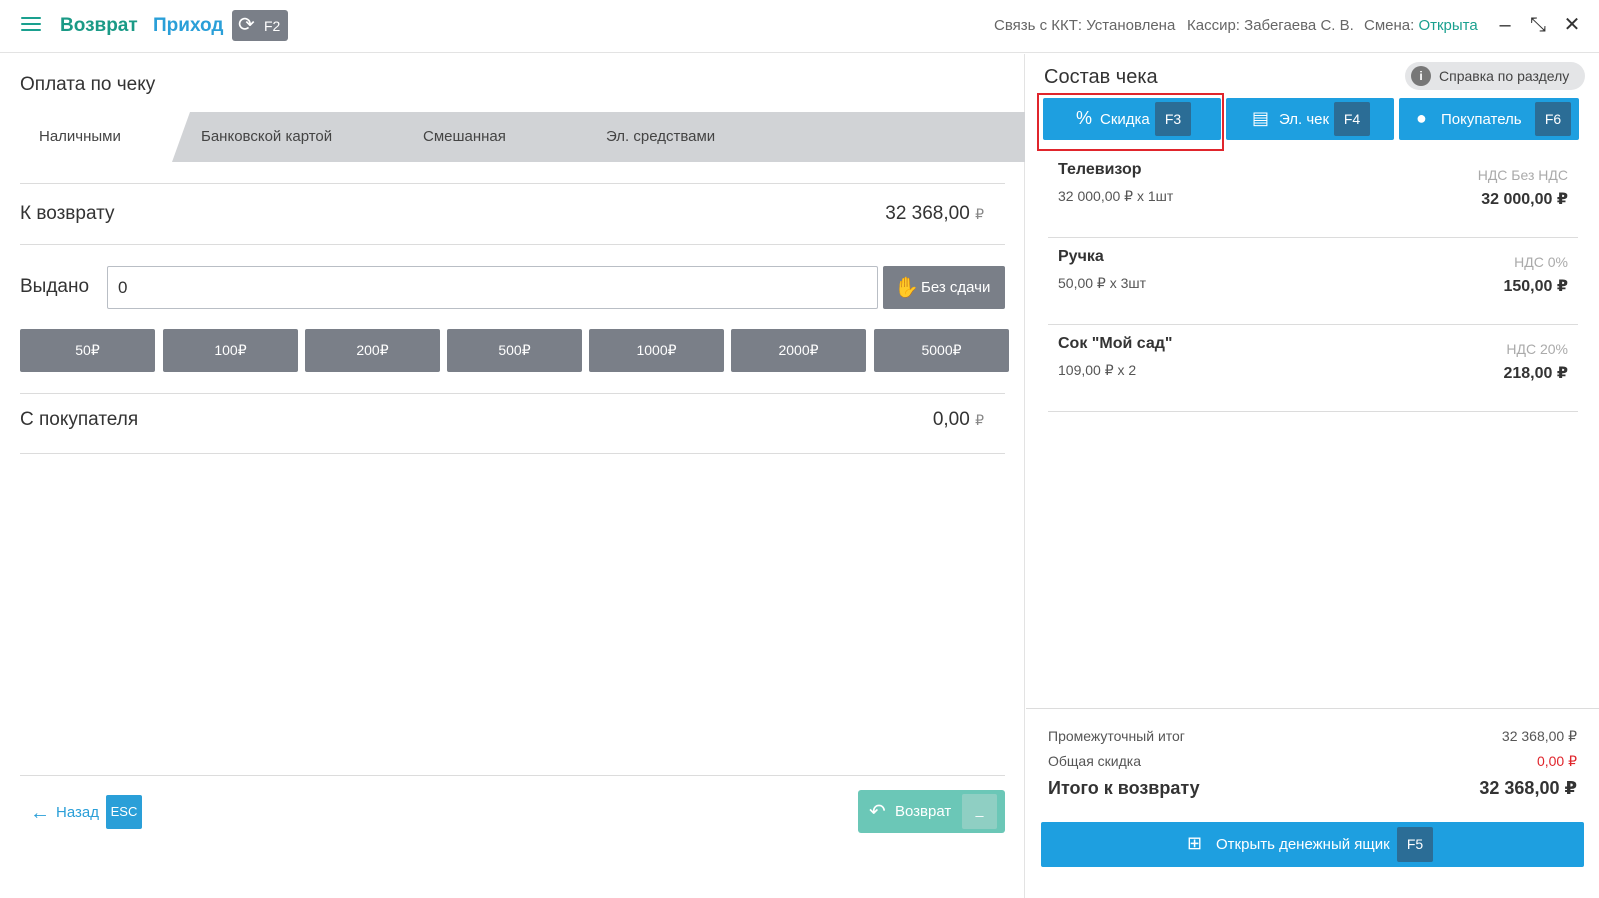 Image resolution: width=1599 pixels, height=898 pixels. What do you see at coordinates (1572, 25) in the screenshot?
I see `close-icon: ✕` at bounding box center [1572, 25].